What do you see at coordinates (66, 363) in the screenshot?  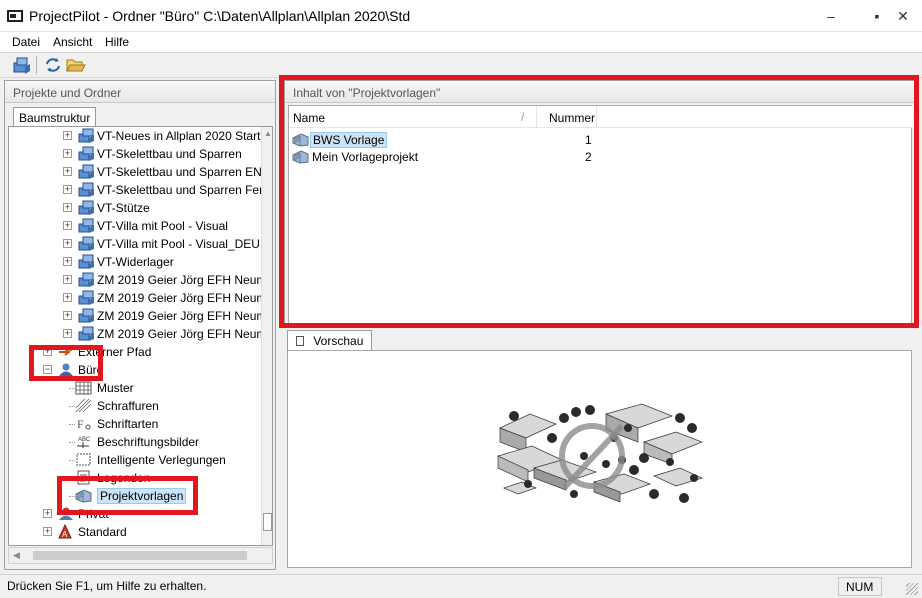 I see `highlight-buero-folder` at bounding box center [66, 363].